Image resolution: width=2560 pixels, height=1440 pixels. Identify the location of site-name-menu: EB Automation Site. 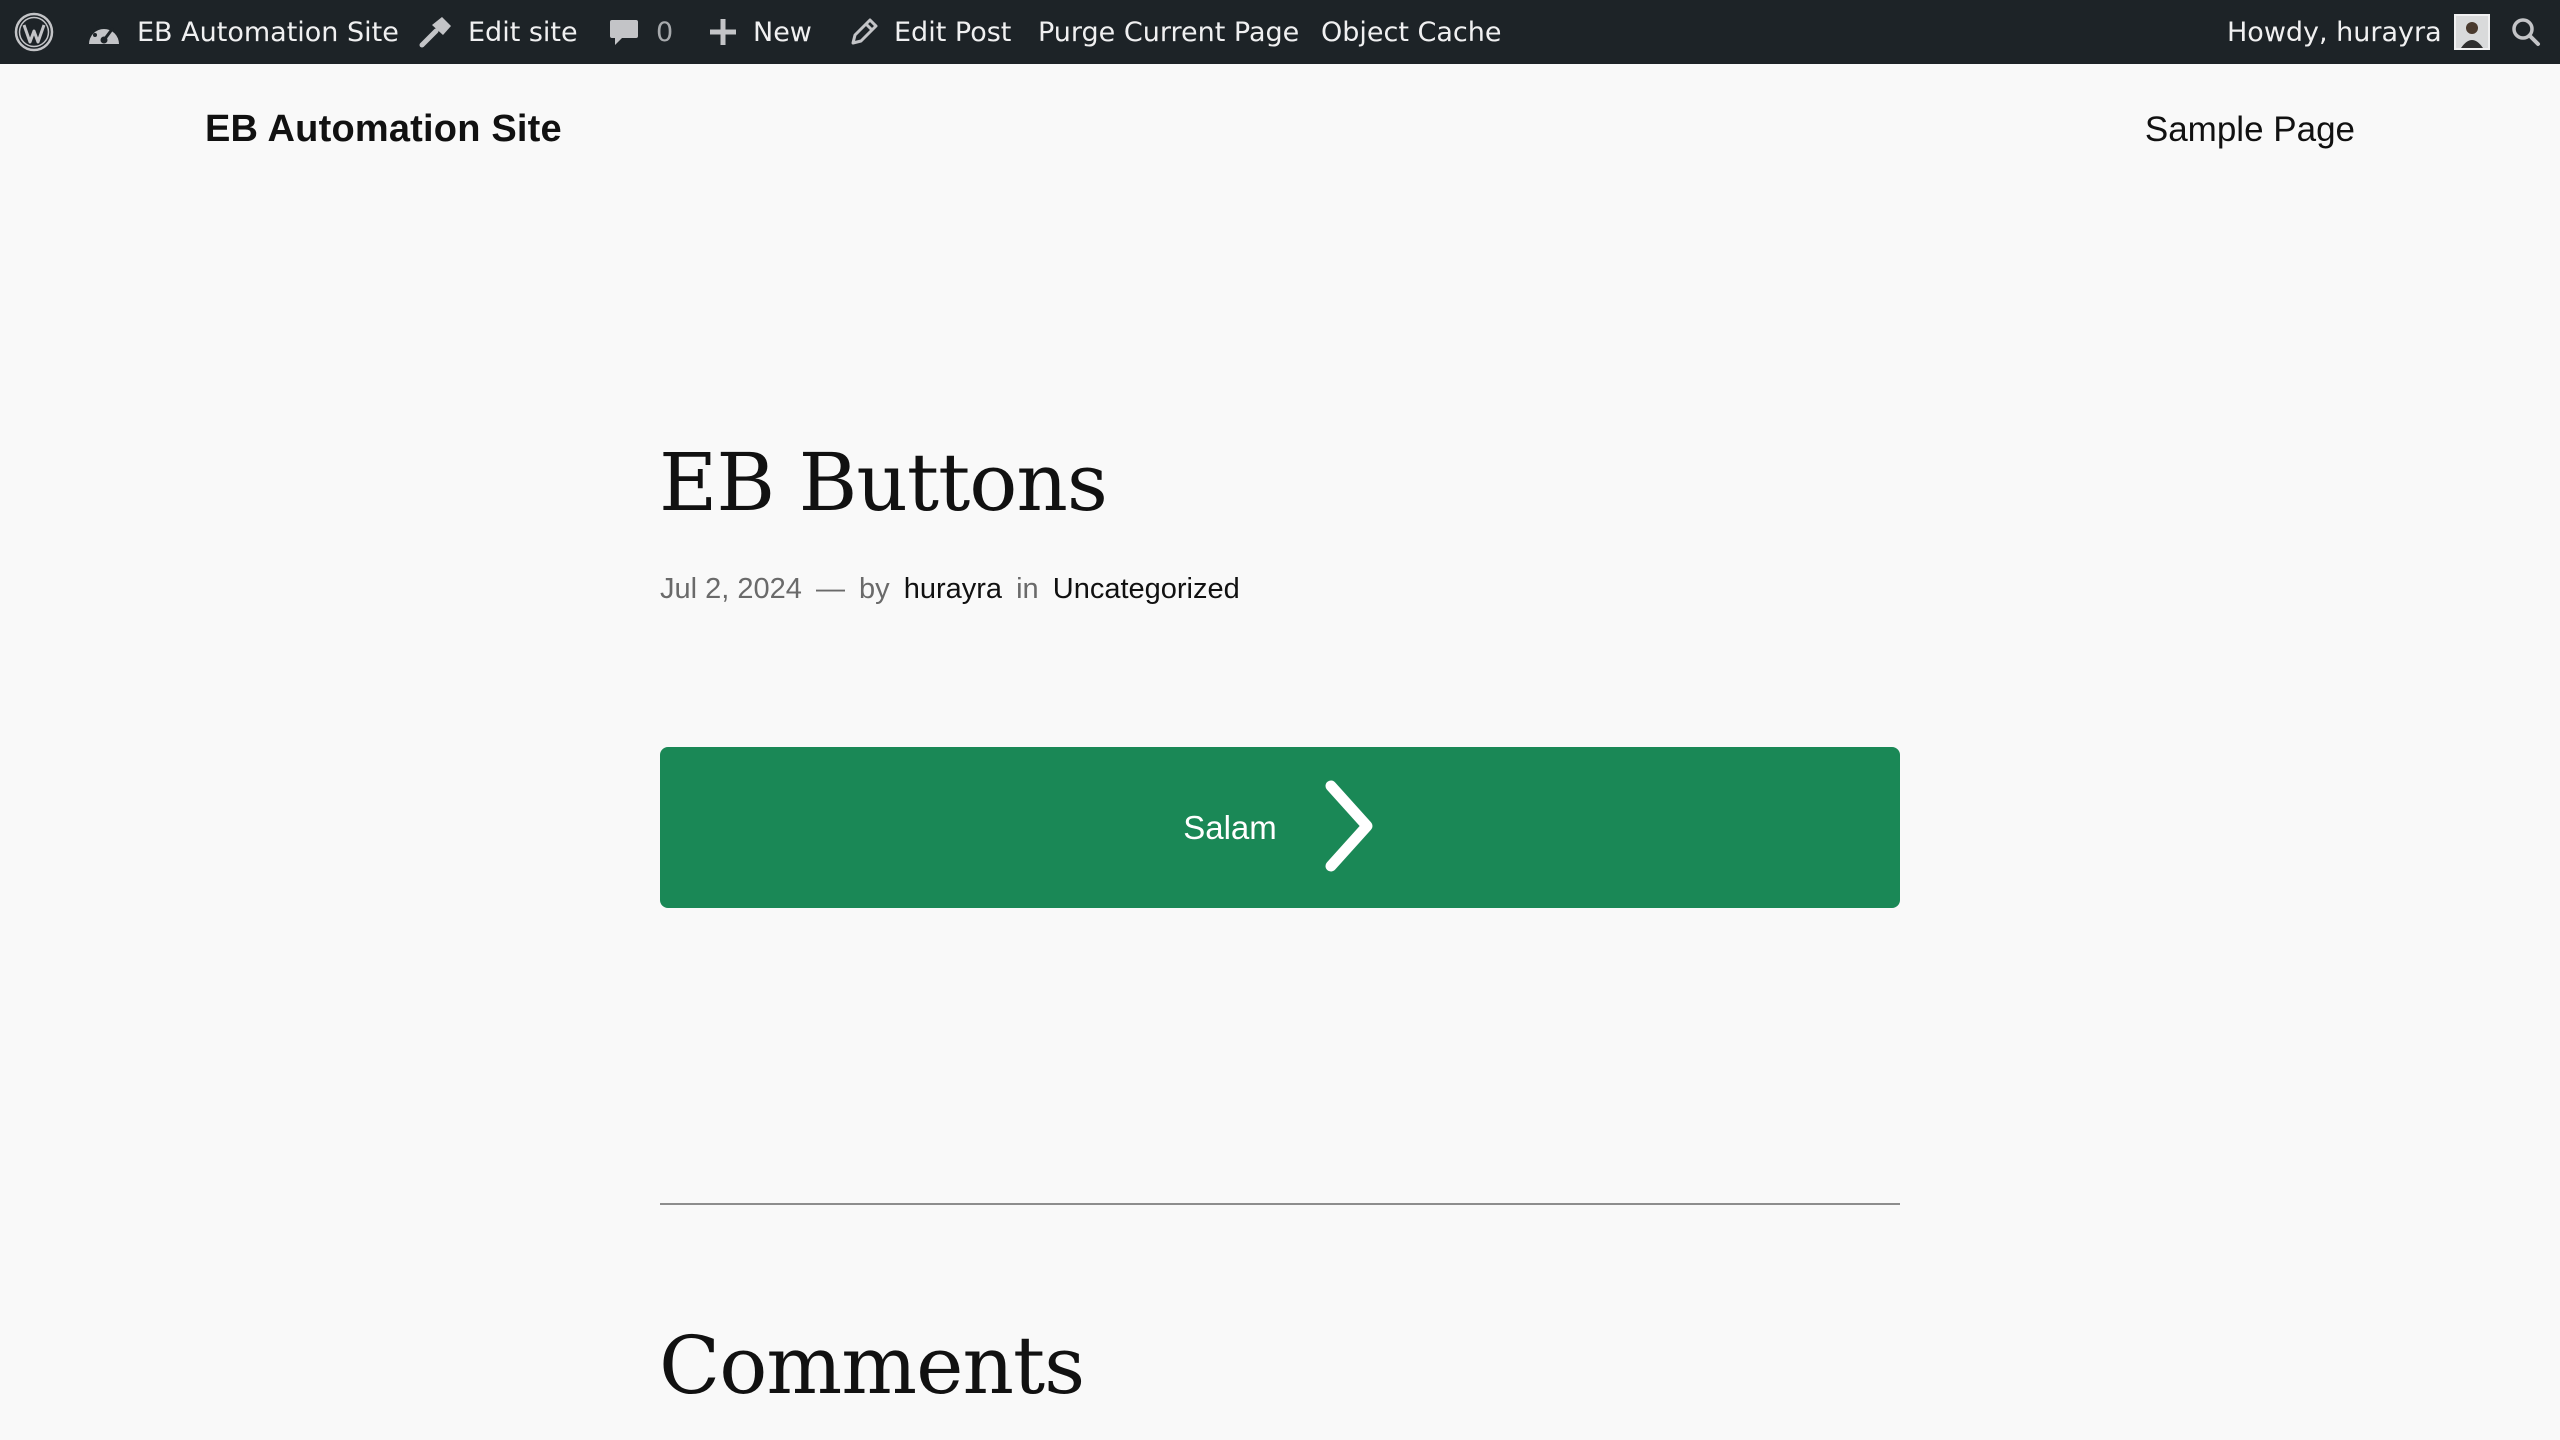
(242, 32).